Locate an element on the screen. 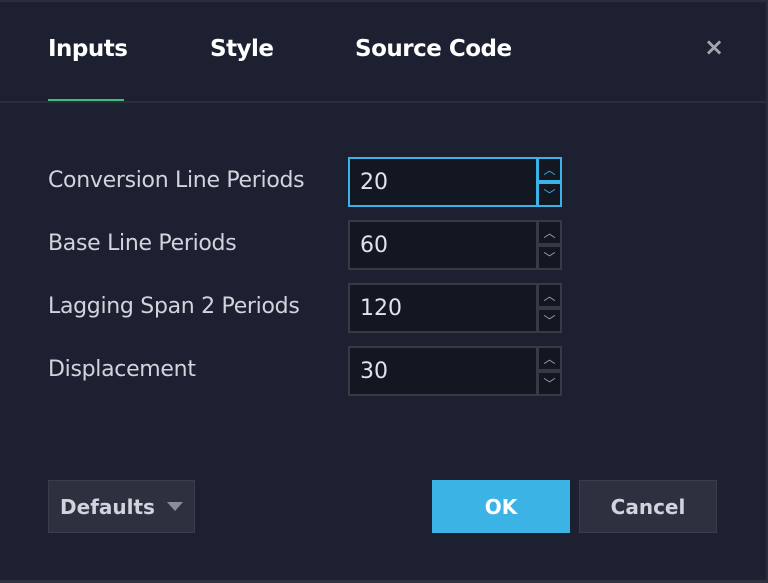 The image size is (768, 583). field-label: Displacement is located at coordinates (122, 369).